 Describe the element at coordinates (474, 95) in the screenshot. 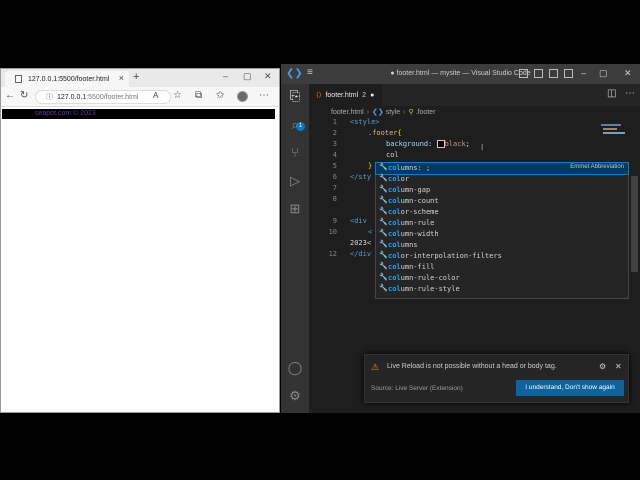

I see `editor-tabs: ⟨⟩ footer.html 2 ● ◫ ⋯` at that location.